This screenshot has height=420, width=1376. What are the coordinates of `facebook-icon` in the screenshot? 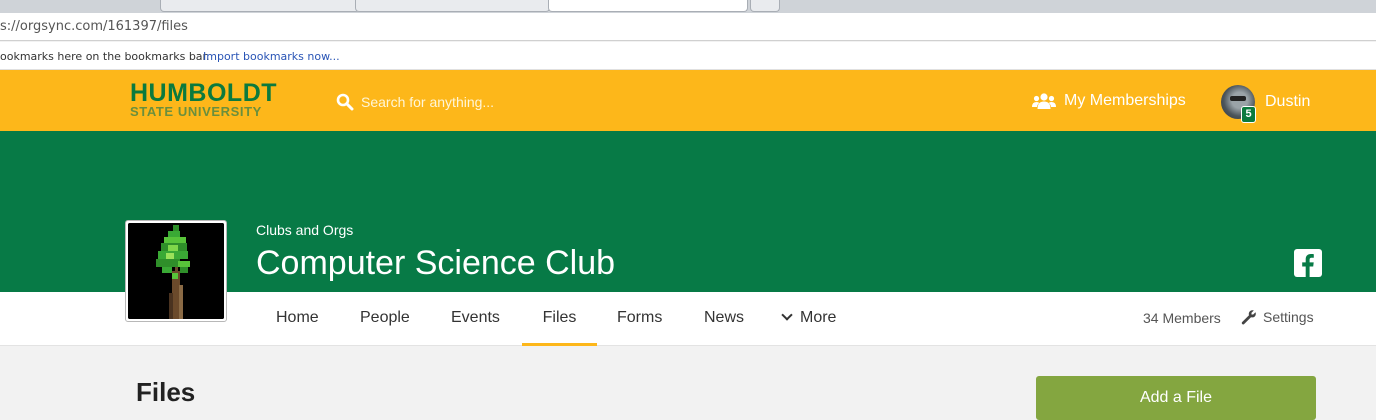 It's located at (1308, 265).